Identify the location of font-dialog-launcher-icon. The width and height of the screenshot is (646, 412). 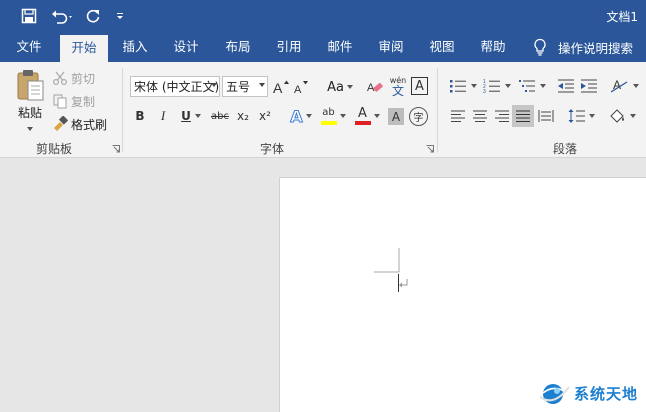
(430, 149).